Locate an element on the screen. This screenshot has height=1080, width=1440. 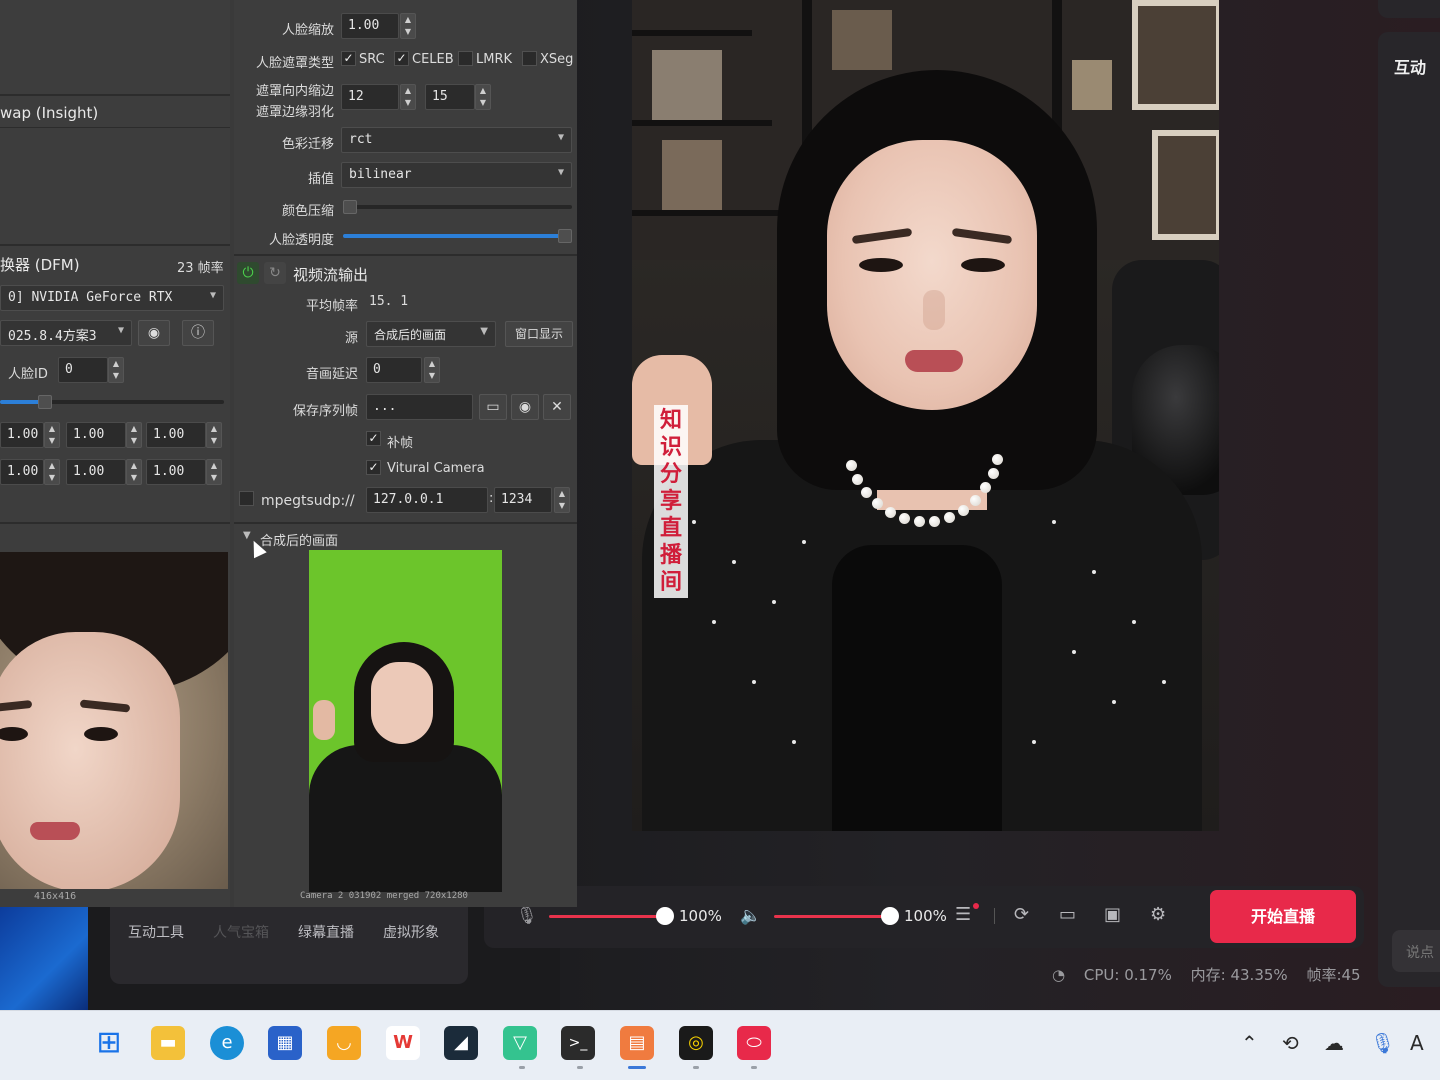
left-slider-handle is located at coordinates (45, 402).